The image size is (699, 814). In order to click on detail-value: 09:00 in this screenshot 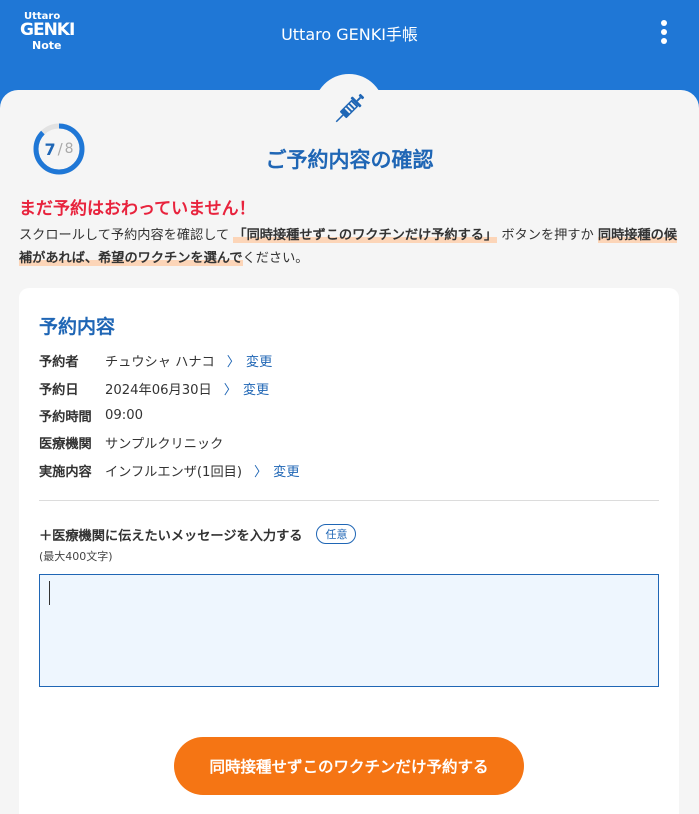, I will do `click(124, 415)`.